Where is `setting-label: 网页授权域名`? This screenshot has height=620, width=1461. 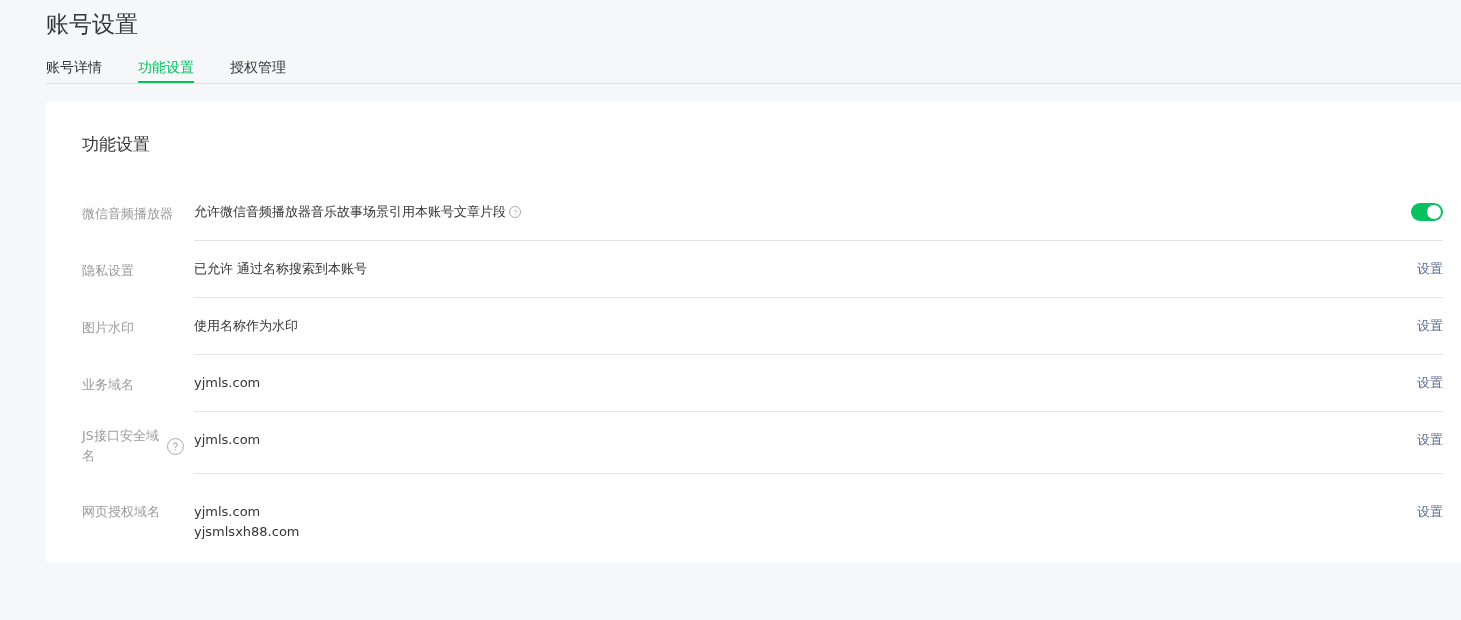 setting-label: 网页授权域名 is located at coordinates (121, 512).